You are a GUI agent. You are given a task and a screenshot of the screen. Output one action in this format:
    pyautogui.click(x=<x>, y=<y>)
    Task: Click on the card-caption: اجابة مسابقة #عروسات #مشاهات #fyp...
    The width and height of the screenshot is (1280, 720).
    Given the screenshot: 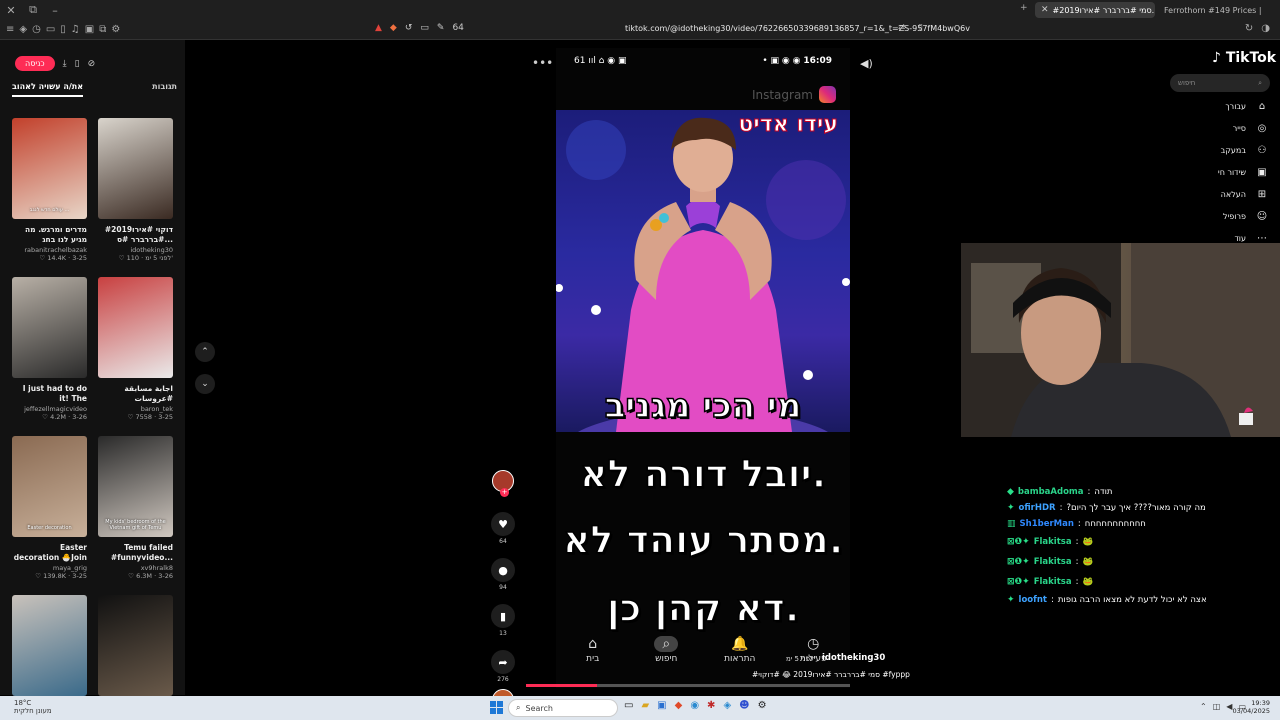 What is the action you would take?
    pyautogui.click(x=135, y=394)
    